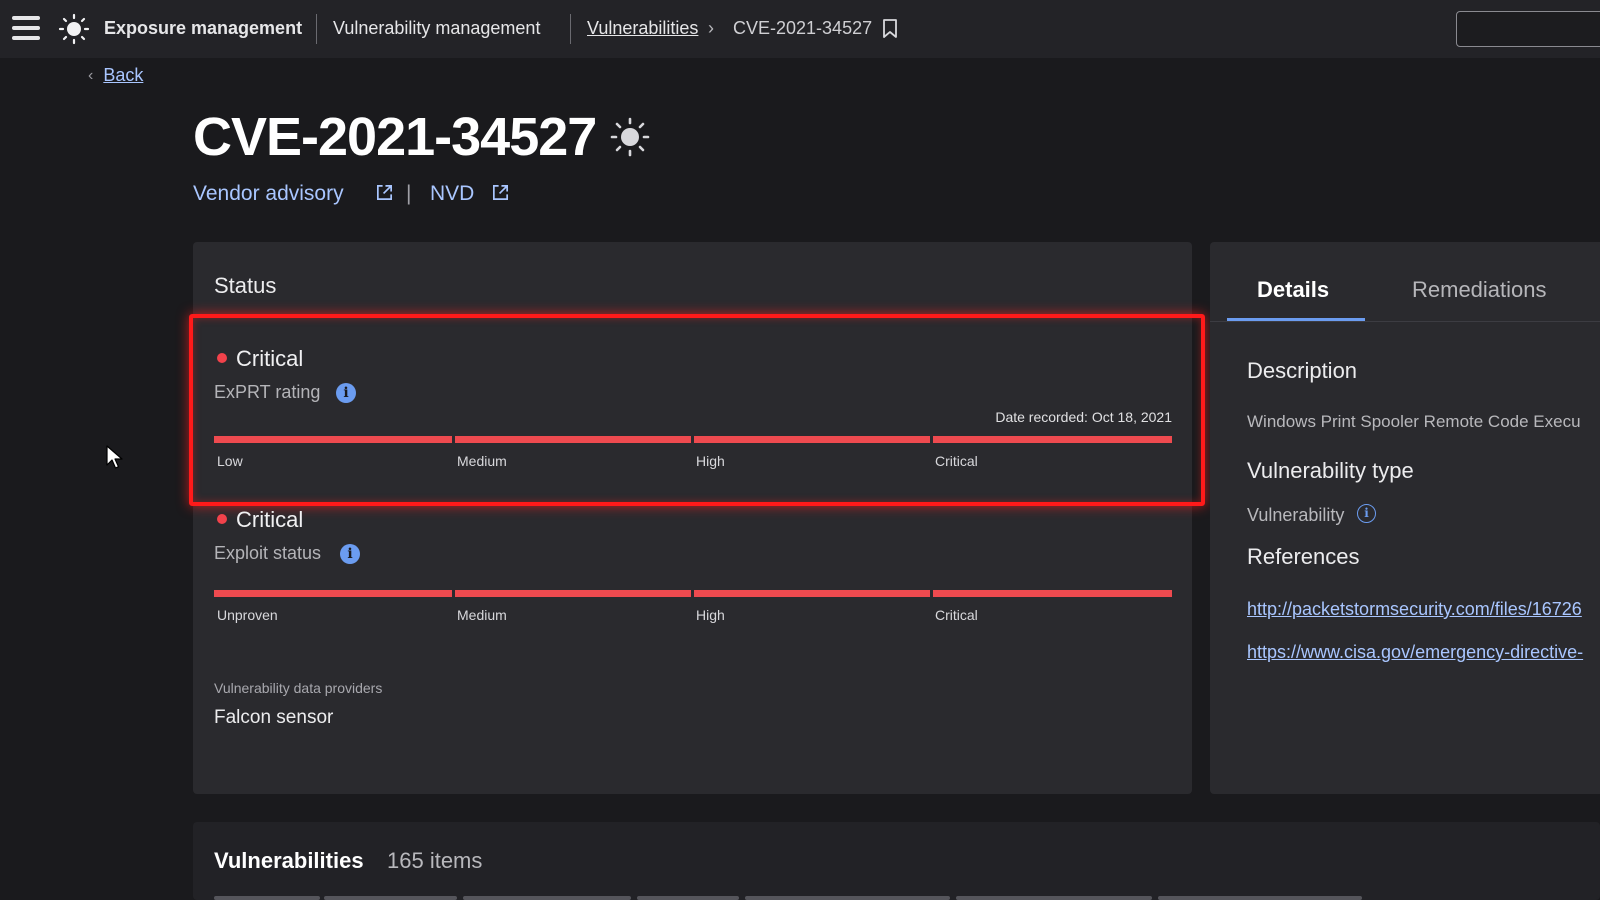 The height and width of the screenshot is (900, 1600). Describe the element at coordinates (1296, 515) in the screenshot. I see `vuln-type-value: Vulnerability` at that location.